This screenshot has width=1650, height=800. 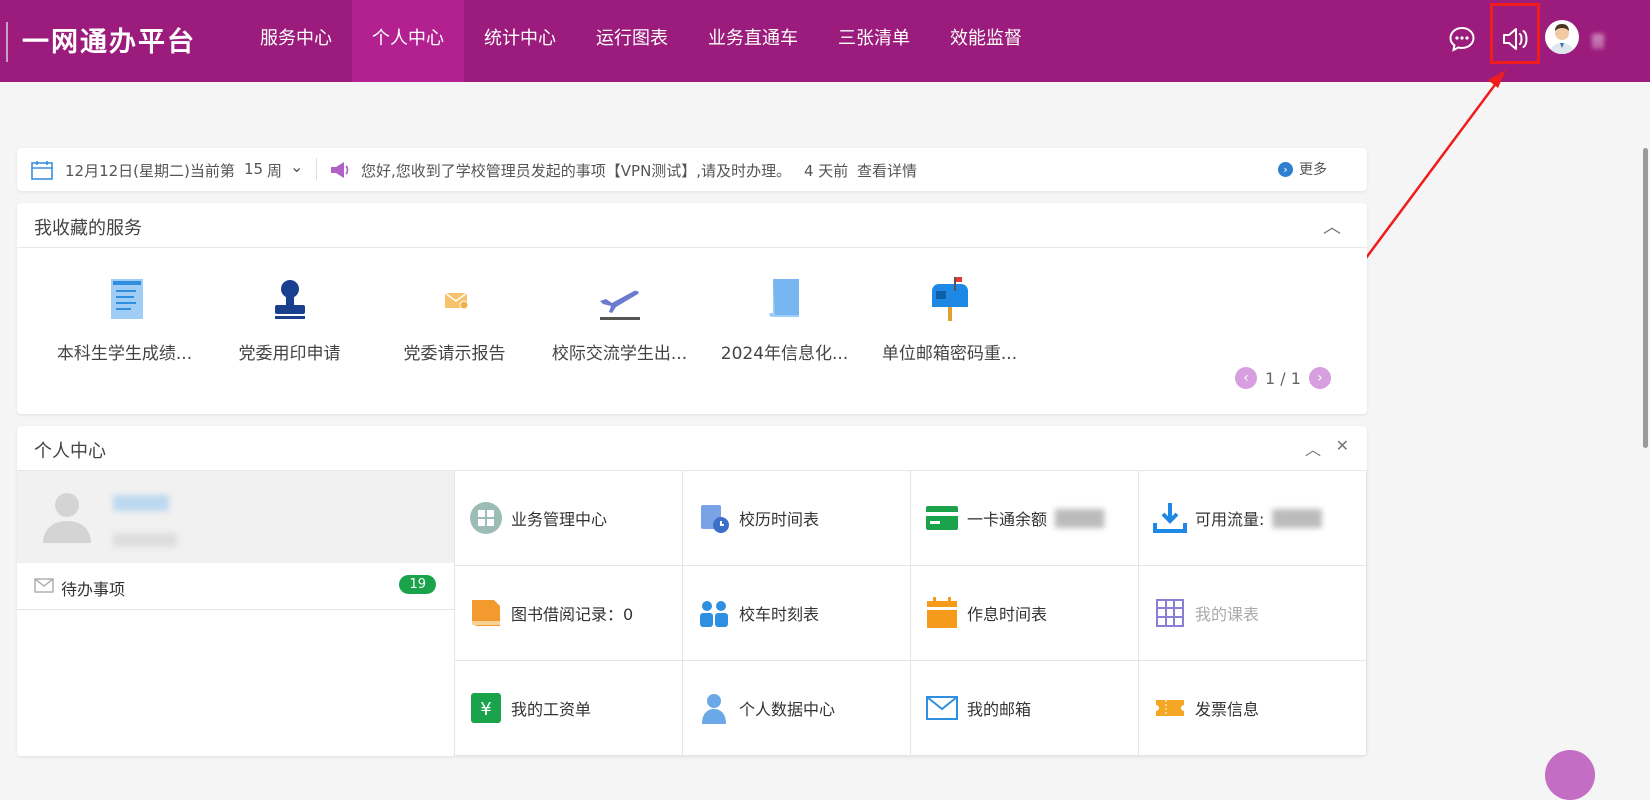 I want to click on yen-icon: ¥, so click(x=486, y=708).